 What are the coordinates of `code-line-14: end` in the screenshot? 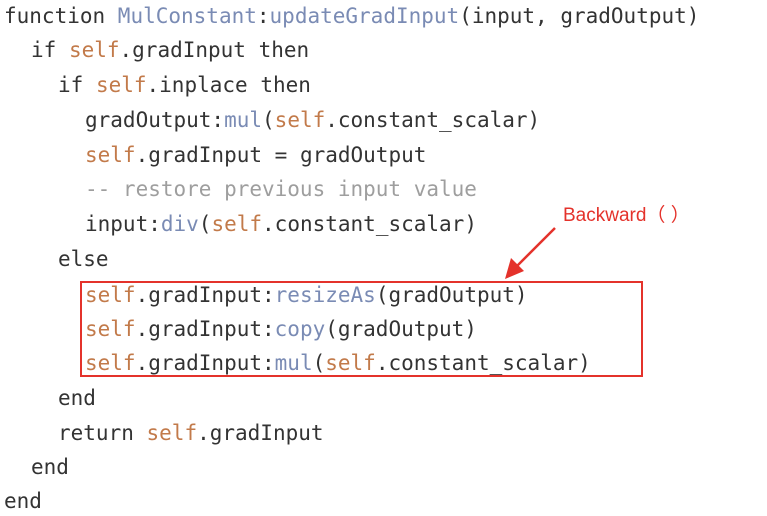 It's located at (50, 467).